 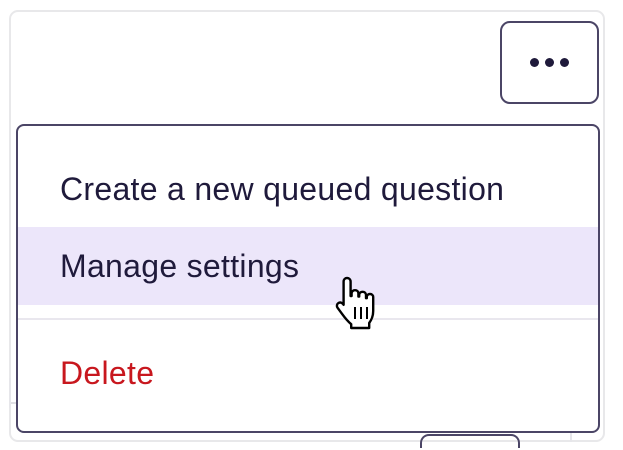 What do you see at coordinates (308, 319) in the screenshot?
I see `menu-separator` at bounding box center [308, 319].